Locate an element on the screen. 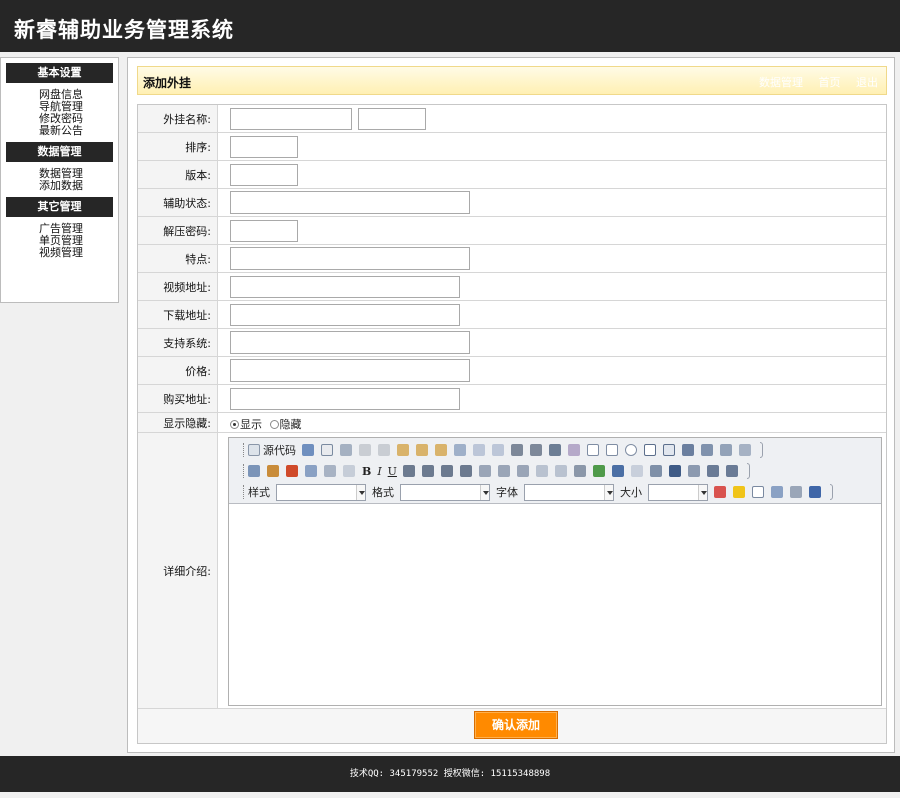 This screenshot has width=900, height=798. label-name: 外挂名称: is located at coordinates (178, 118).